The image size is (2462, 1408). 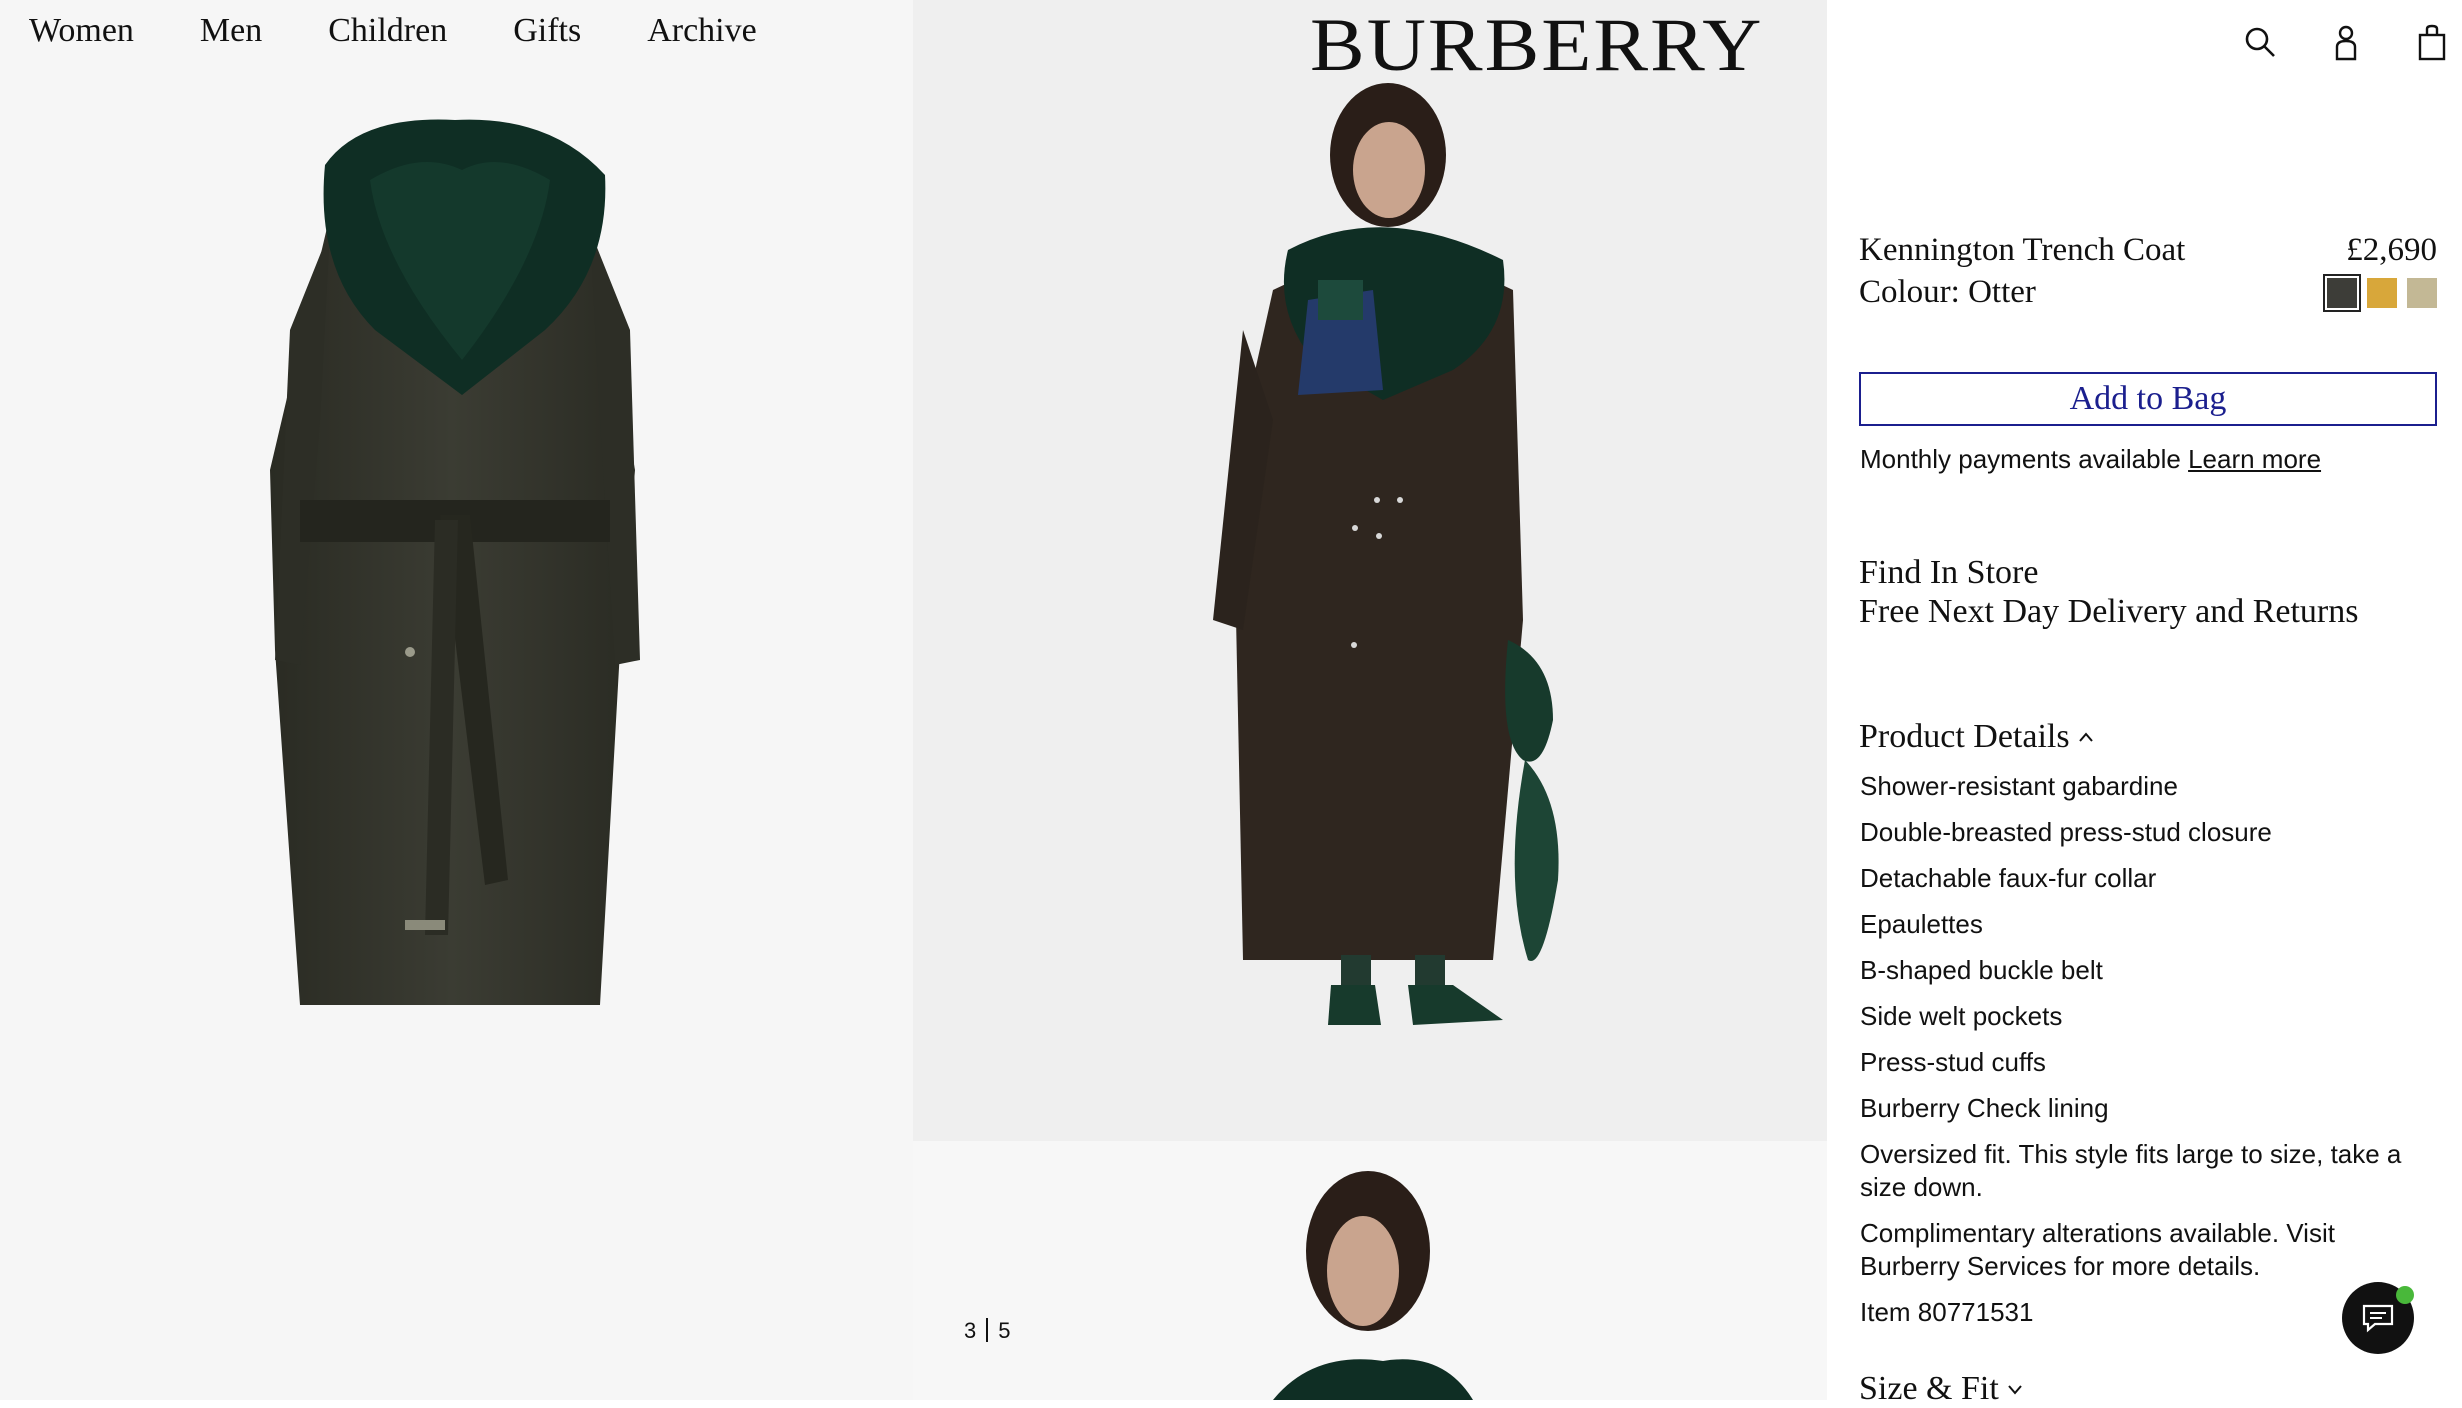 I want to click on monthly-payments-text: Monthly payments available, so click(x=2020, y=459).